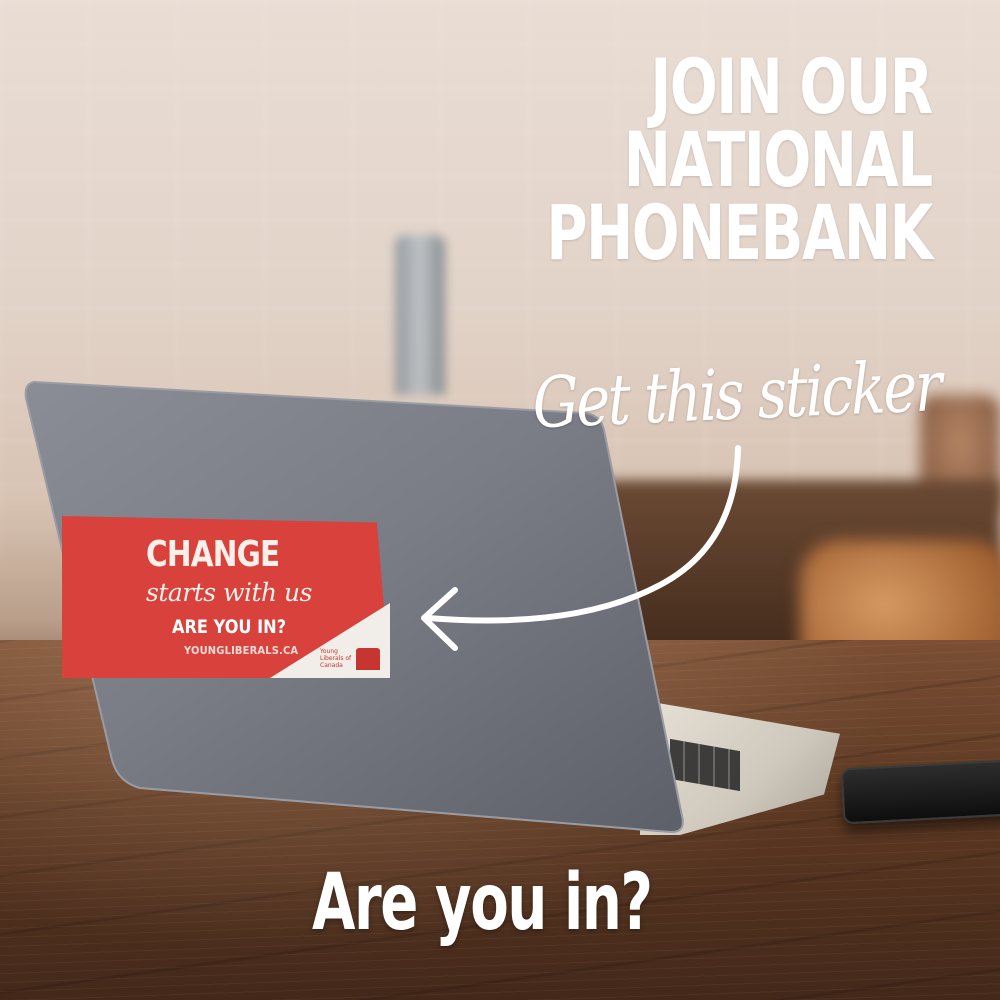 The width and height of the screenshot is (1000, 1000). What do you see at coordinates (736, 395) in the screenshot?
I see `get-this-sticker-text: Get this sticker` at bounding box center [736, 395].